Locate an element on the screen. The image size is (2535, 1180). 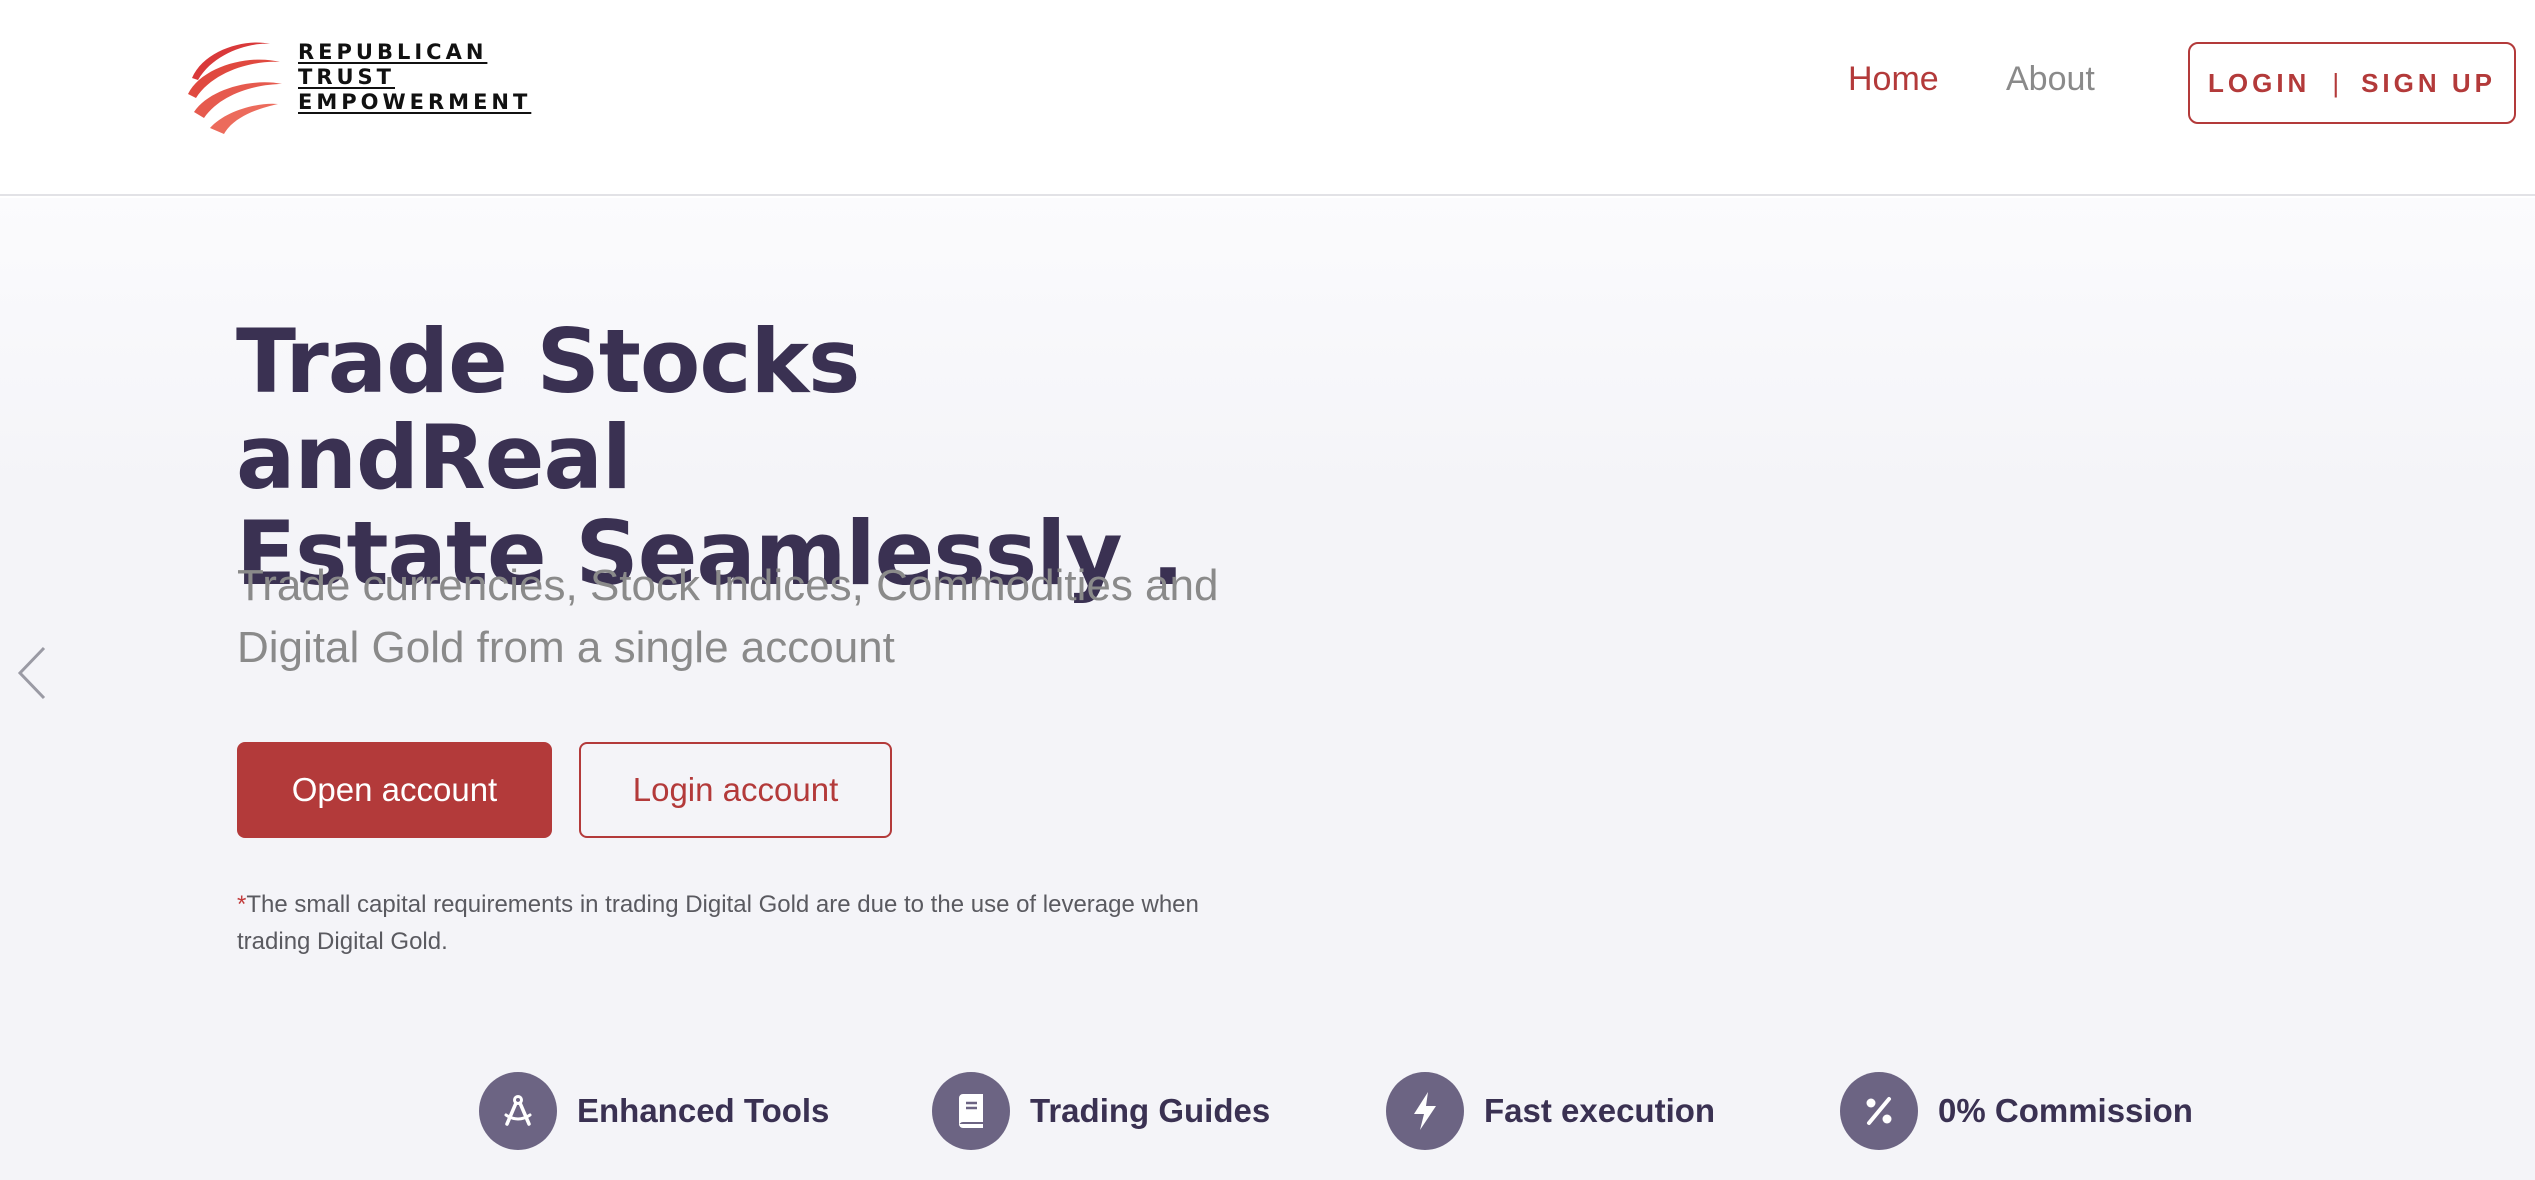
feature-fast-execution: Fast execution is located at coordinates (1550, 1111).